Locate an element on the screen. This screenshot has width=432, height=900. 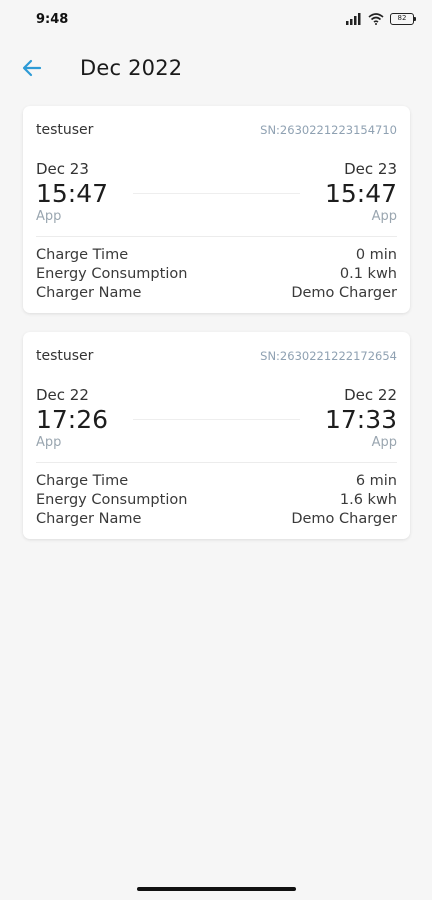
wifi-icon is located at coordinates (376, 19).